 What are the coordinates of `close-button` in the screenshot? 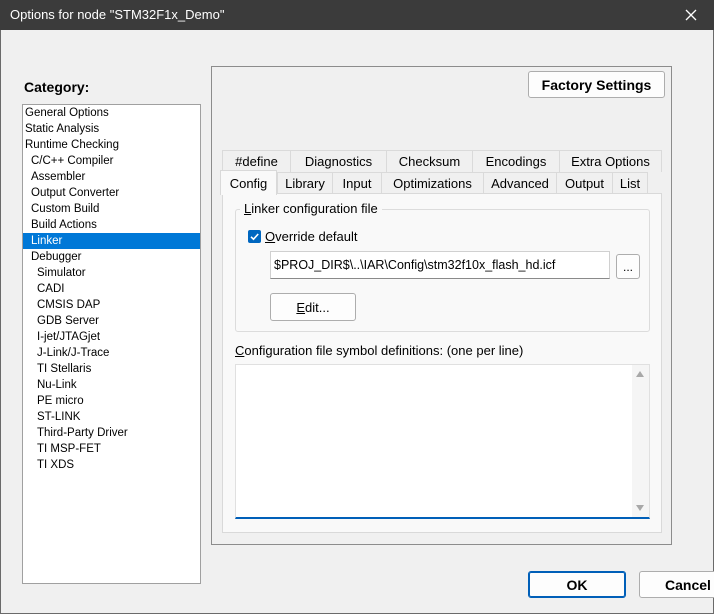 It's located at (691, 15).